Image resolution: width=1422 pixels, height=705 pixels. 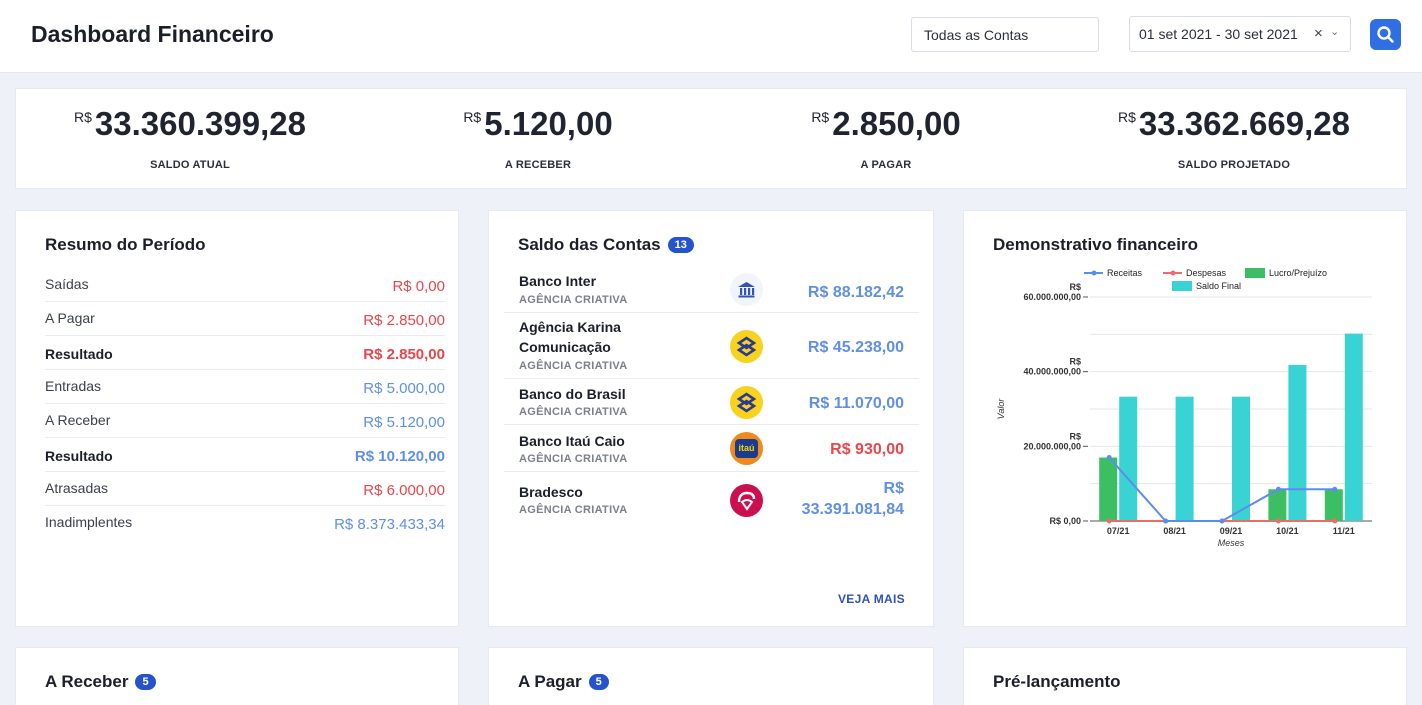 What do you see at coordinates (245, 455) in the screenshot?
I see `resumo-row-resultado: Resultado R$ 10.120,00` at bounding box center [245, 455].